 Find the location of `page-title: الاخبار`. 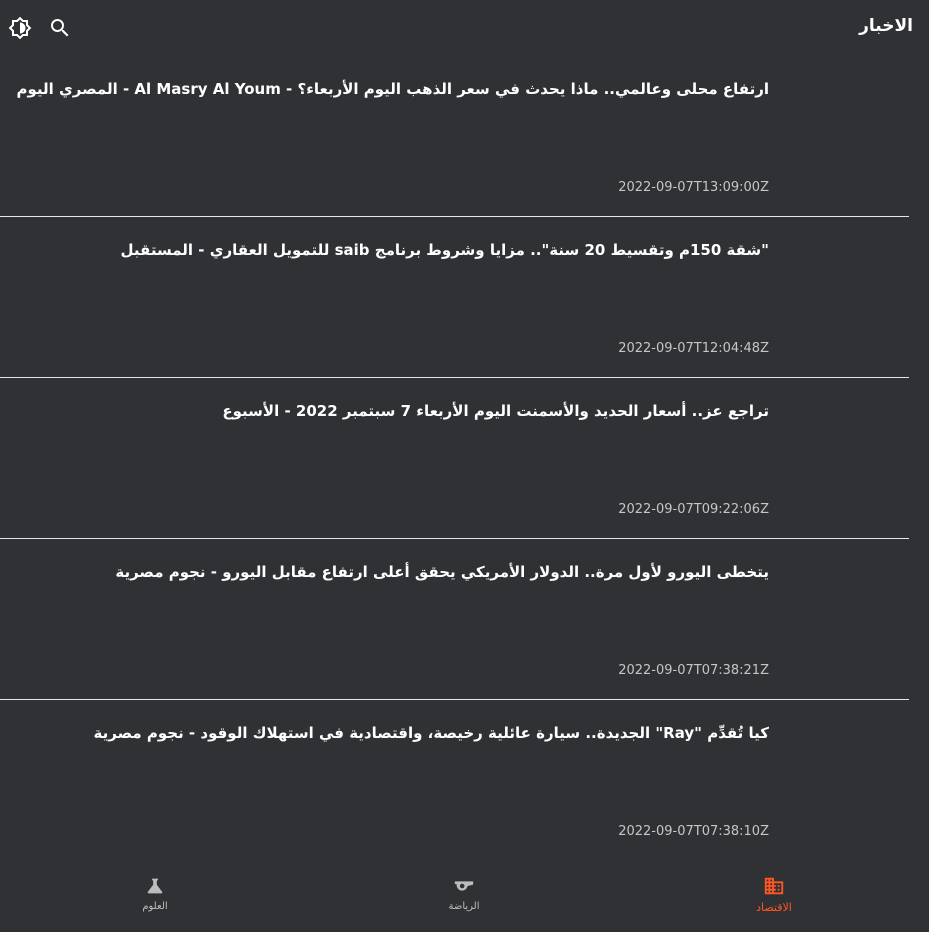

page-title: الاخبار is located at coordinates (886, 26).